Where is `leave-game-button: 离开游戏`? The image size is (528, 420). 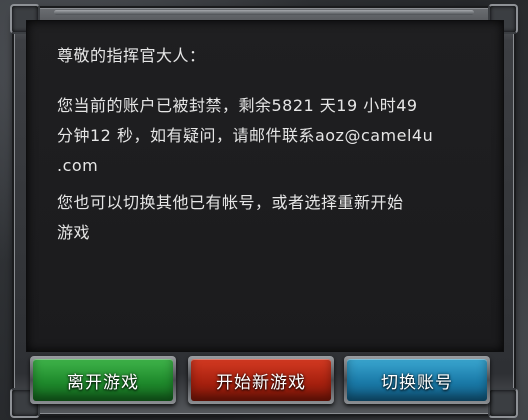
leave-game-button: 离开游戏 is located at coordinates (103, 380).